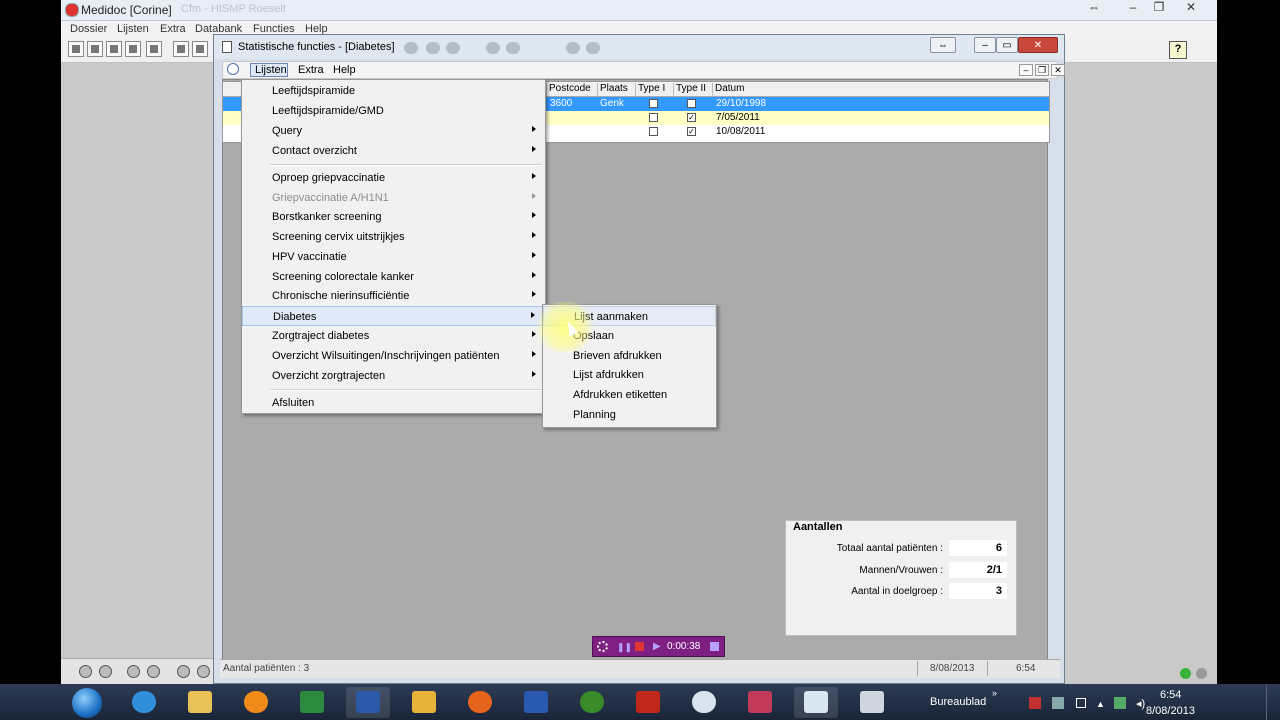 Image resolution: width=1280 pixels, height=720 pixels. What do you see at coordinates (393, 111) in the screenshot?
I see `menu-item-leeftijdspiramide-gmd: Leeftijdspiramide/GMD` at bounding box center [393, 111].